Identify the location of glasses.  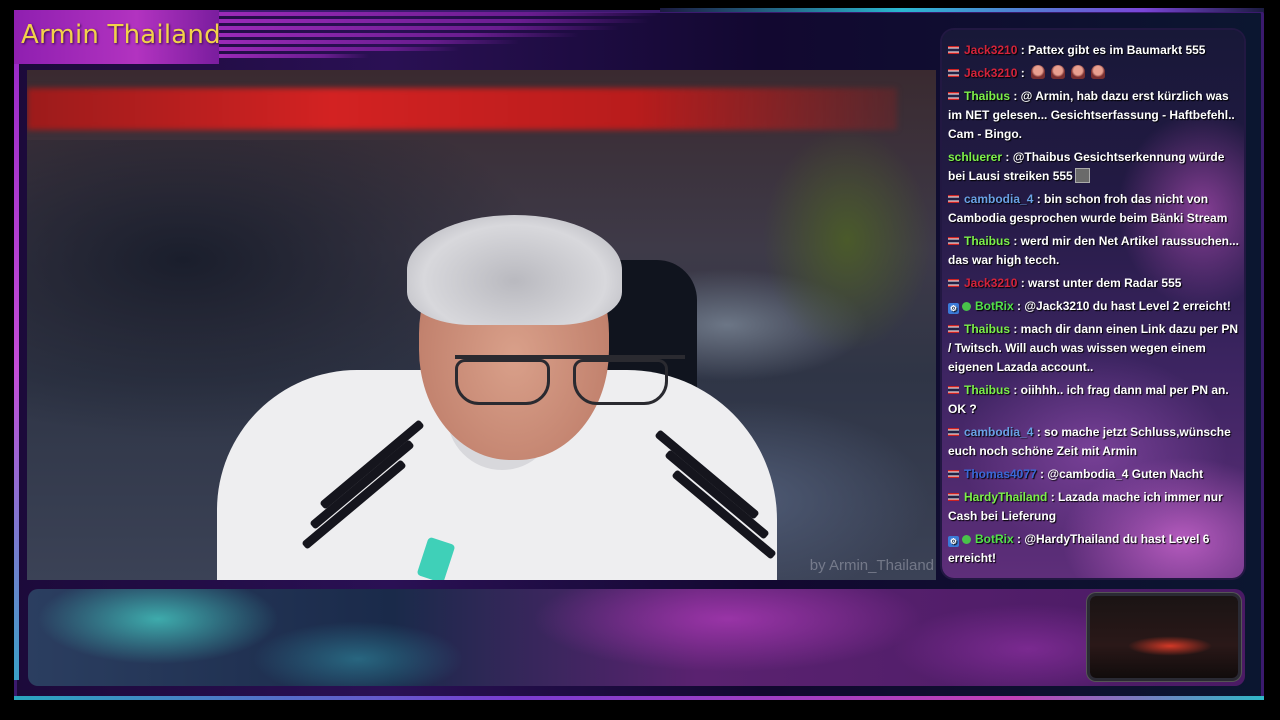
(570, 380).